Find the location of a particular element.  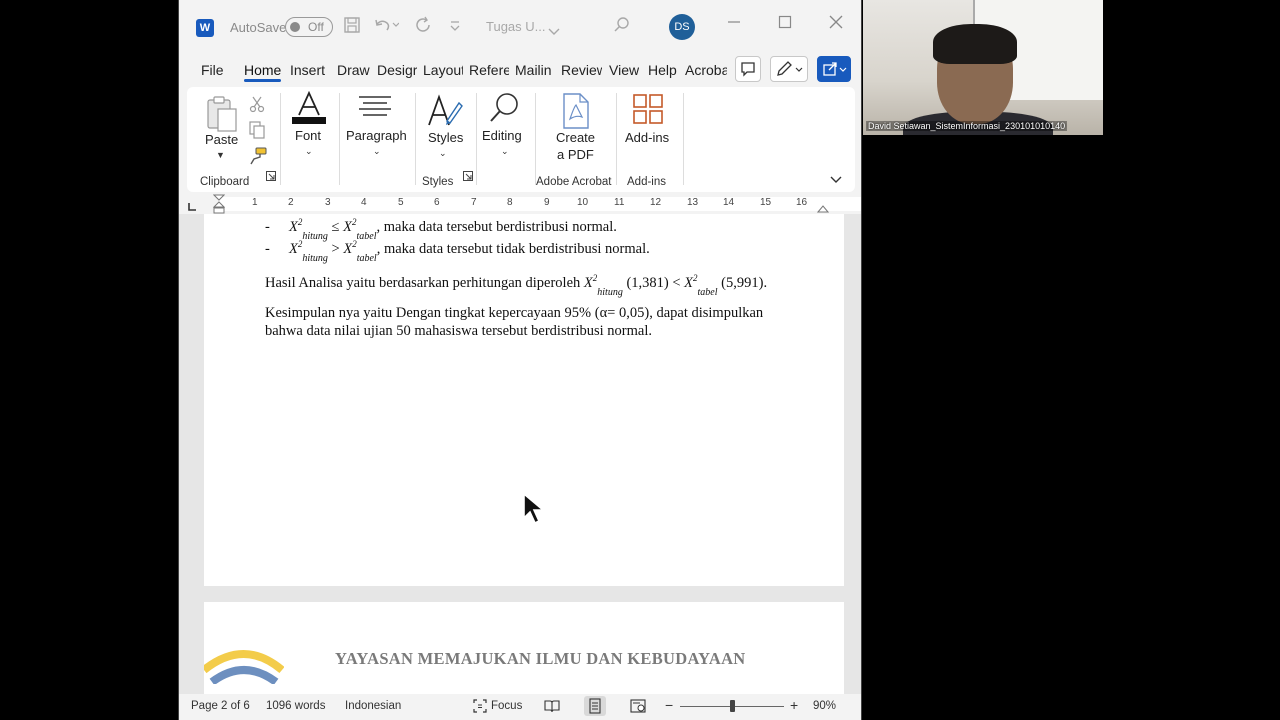

paste-dropdown-icon: ▼ is located at coordinates (220, 155).